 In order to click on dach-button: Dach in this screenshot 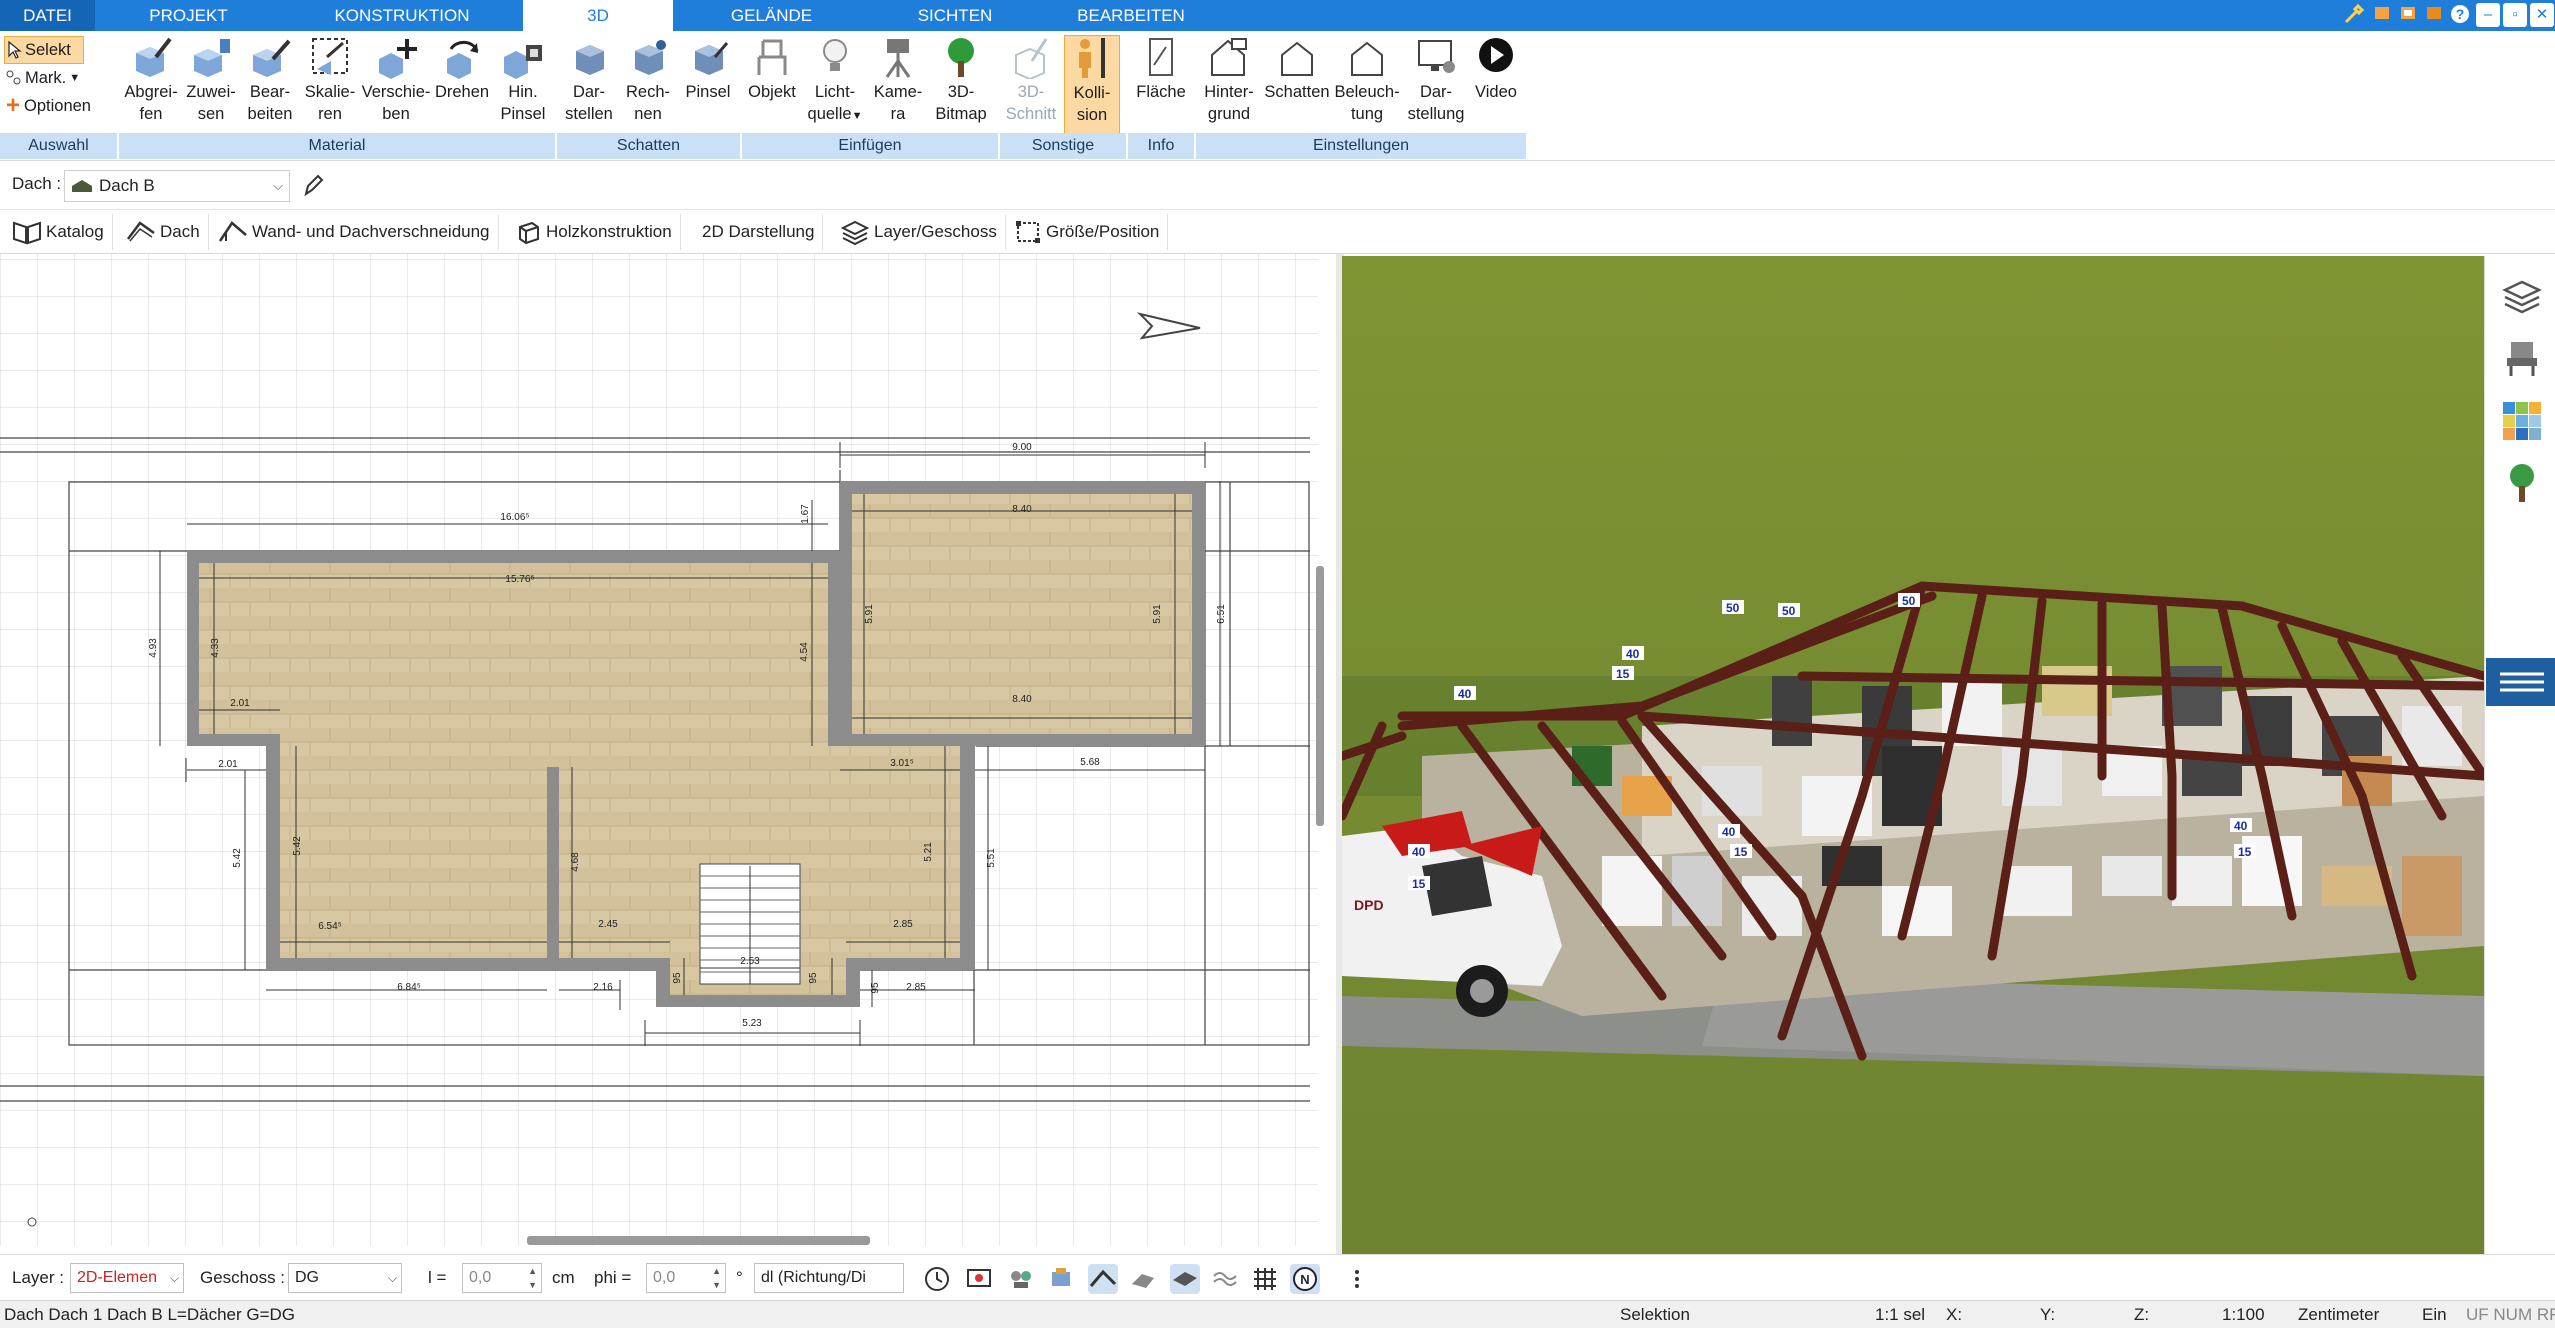, I will do `click(163, 232)`.